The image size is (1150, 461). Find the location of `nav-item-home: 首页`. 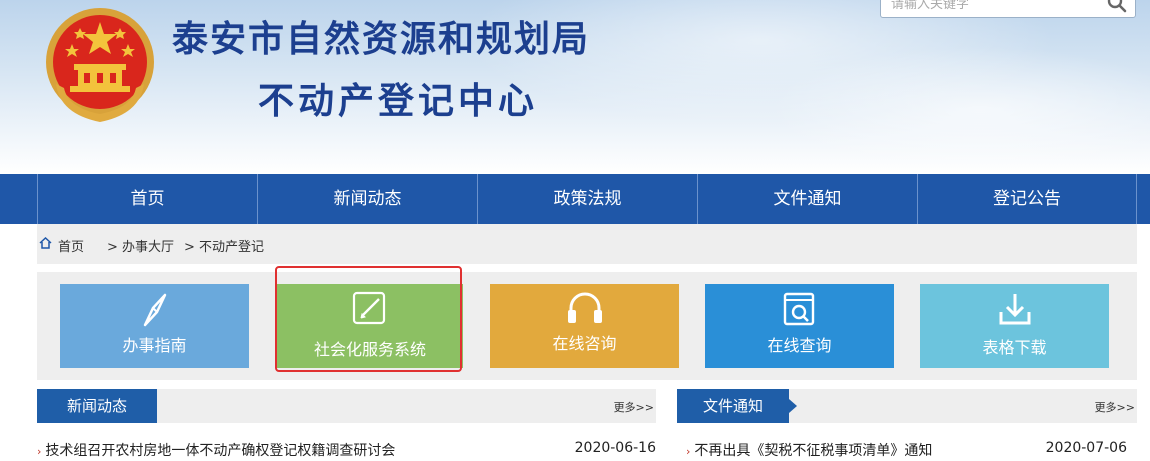

nav-item-home: 首页 is located at coordinates (147, 199).